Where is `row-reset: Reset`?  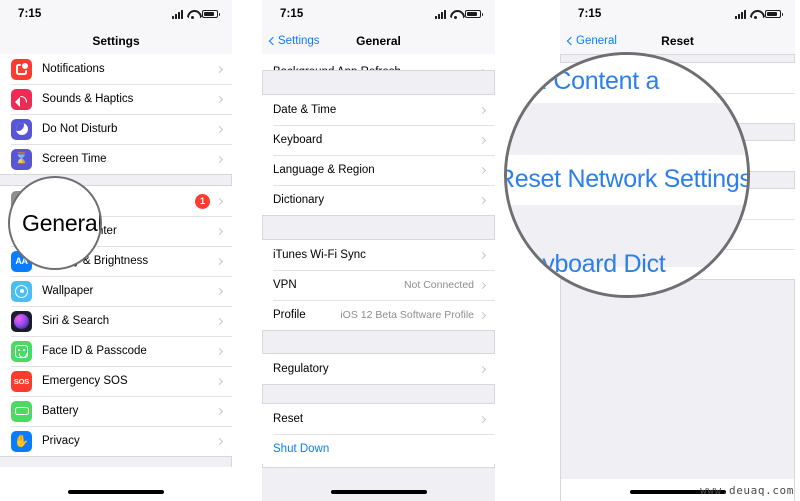 row-reset: Reset is located at coordinates (378, 419).